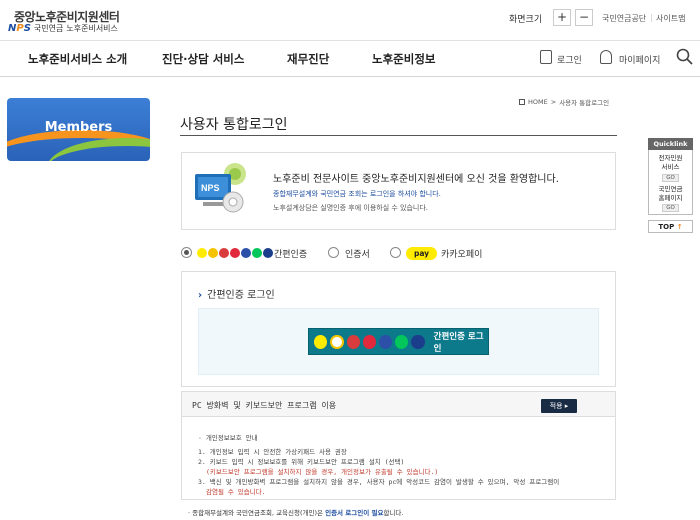  I want to click on kakaopay-badge: pay, so click(421, 253).